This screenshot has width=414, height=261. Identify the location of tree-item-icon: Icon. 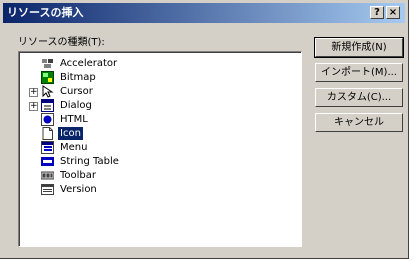
(160, 133).